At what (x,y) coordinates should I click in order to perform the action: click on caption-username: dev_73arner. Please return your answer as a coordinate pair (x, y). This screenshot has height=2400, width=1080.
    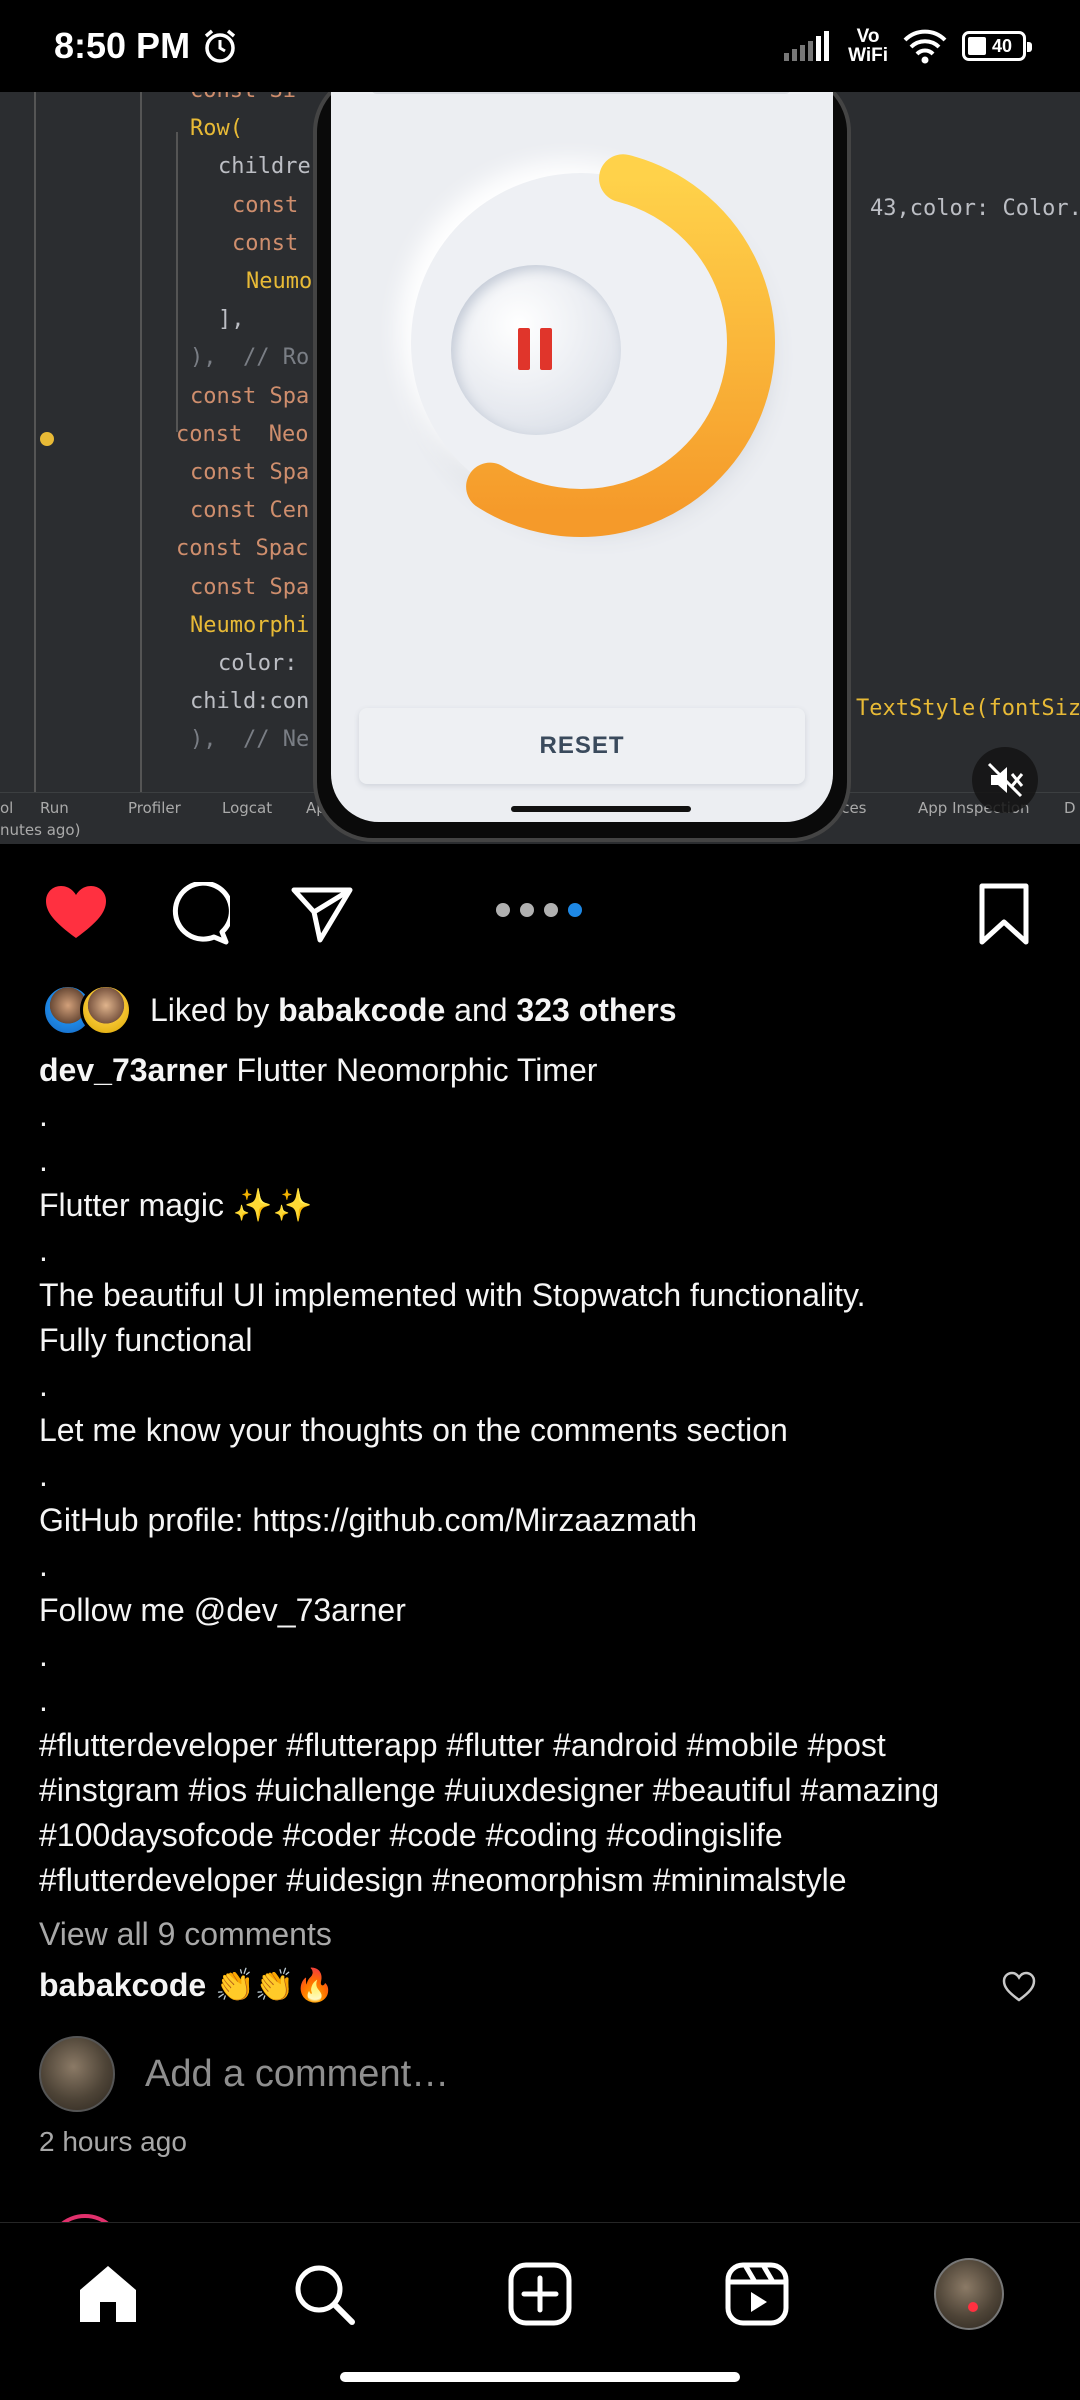
    Looking at the image, I should click on (133, 1070).